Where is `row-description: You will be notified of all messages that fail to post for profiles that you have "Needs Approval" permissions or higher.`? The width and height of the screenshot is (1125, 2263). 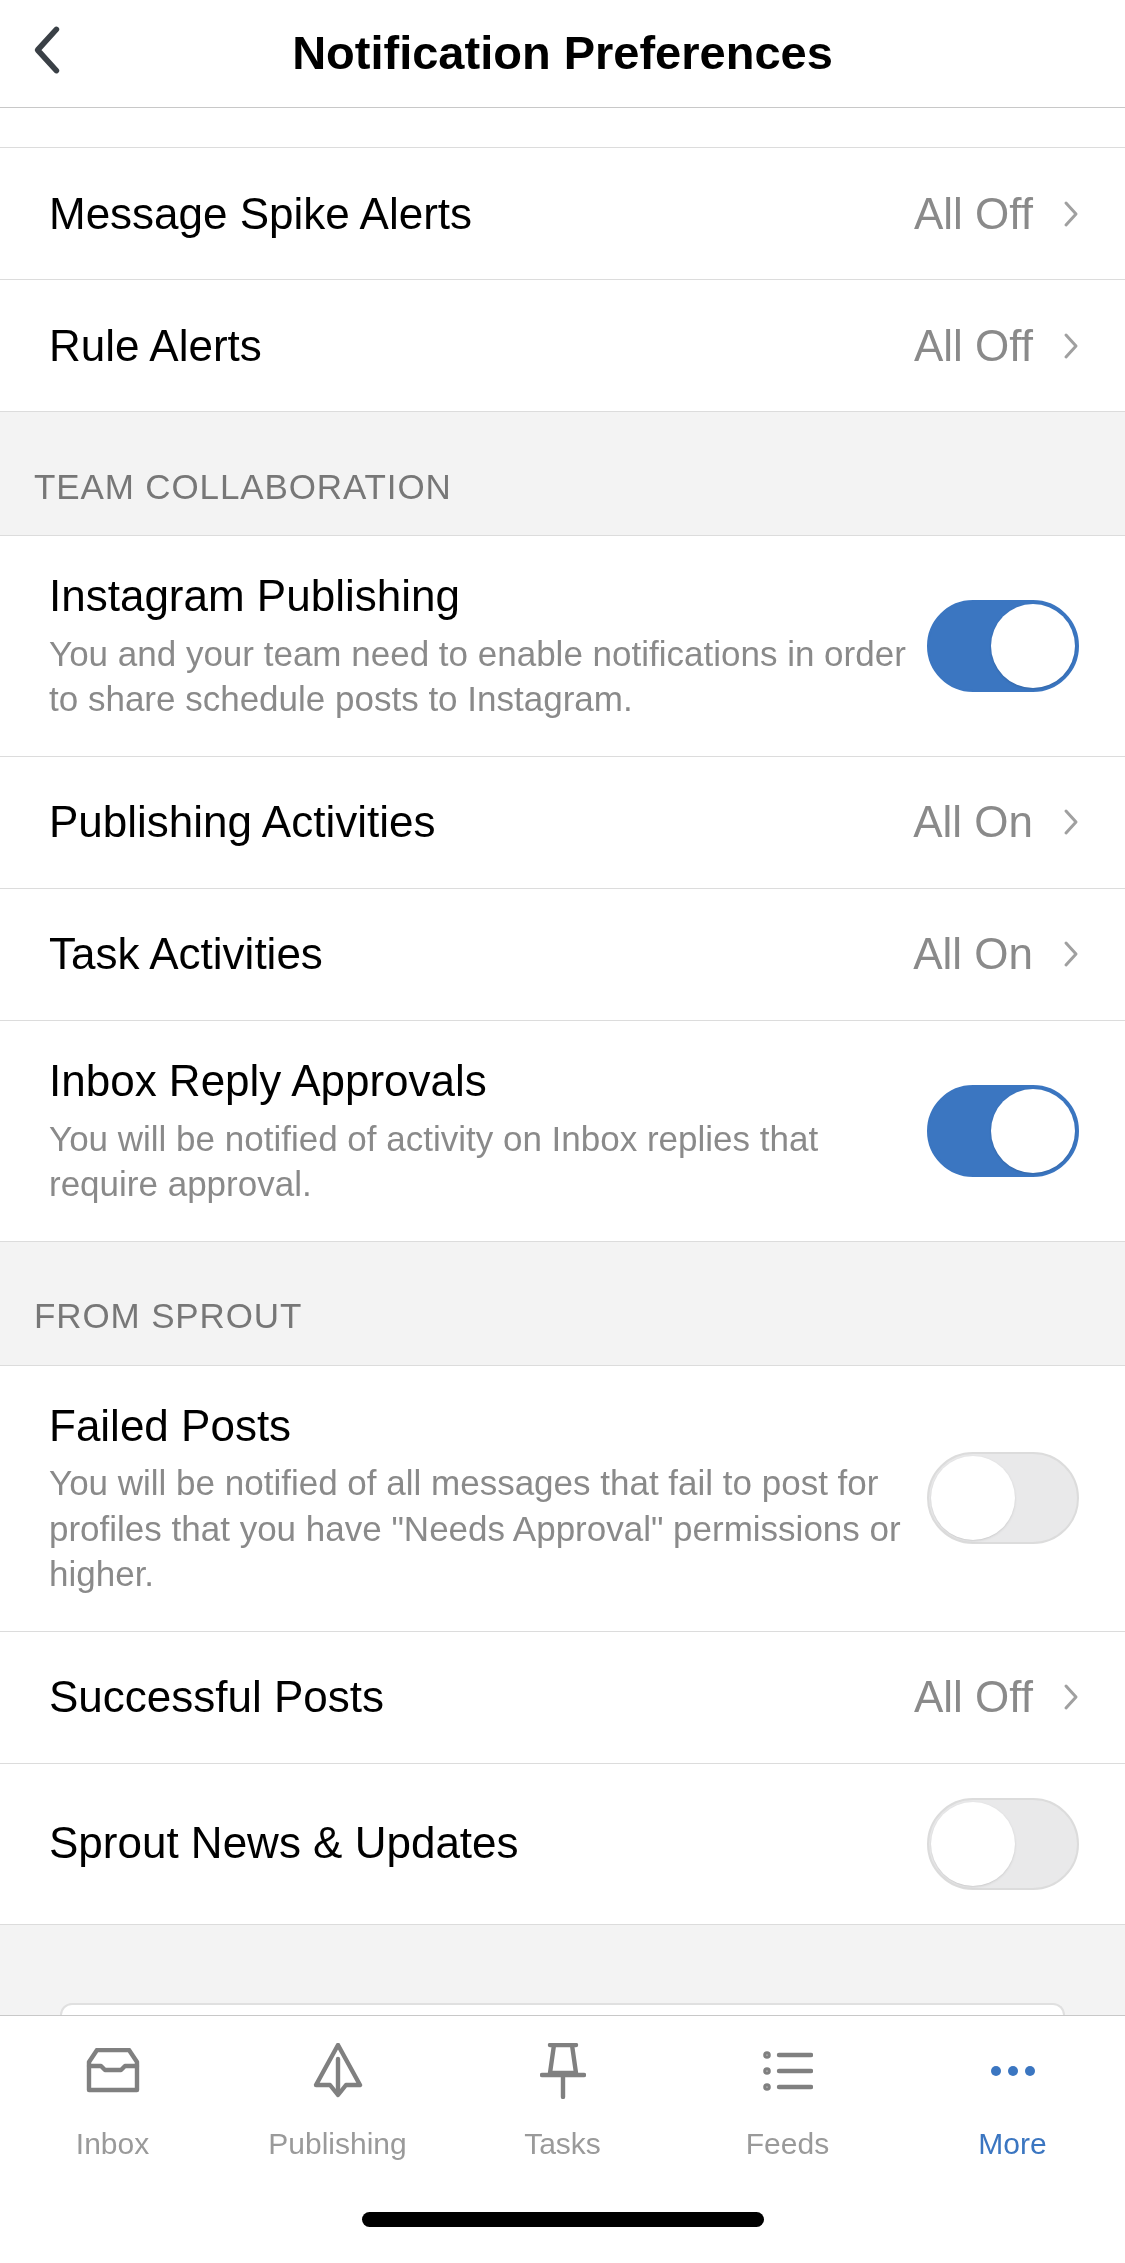
row-description: You will be notified of all messages that fail to post for profiles that you have "Needs Approval" permissions or higher. is located at coordinates (475, 1529).